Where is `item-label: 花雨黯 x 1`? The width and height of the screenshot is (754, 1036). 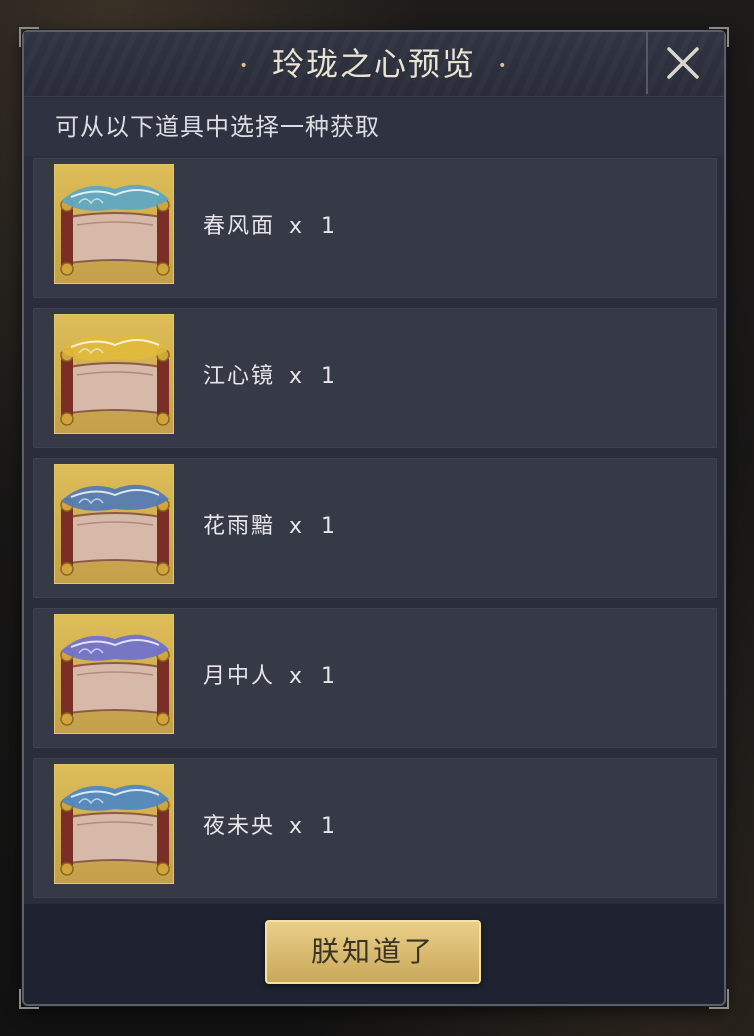
item-label: 花雨黯 x 1 is located at coordinates (272, 527).